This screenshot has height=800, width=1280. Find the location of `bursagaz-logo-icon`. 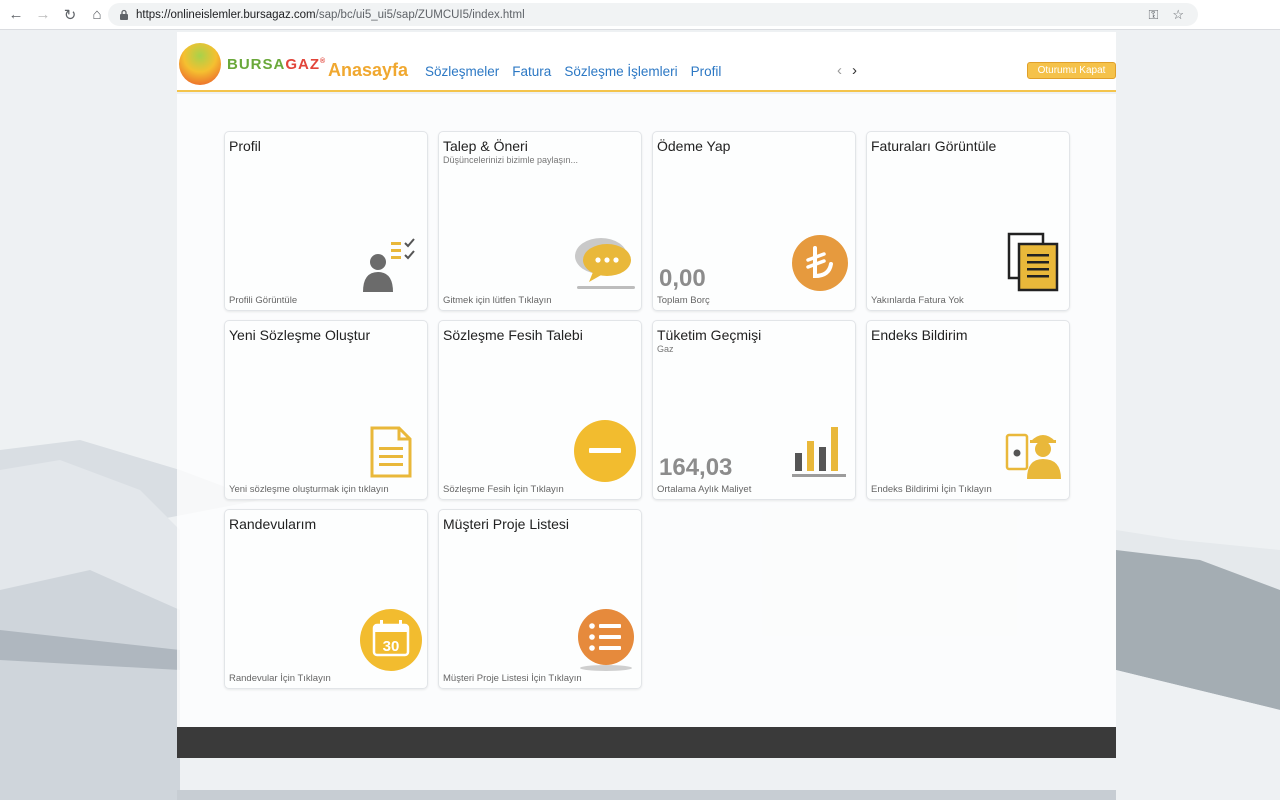

bursagaz-logo-icon is located at coordinates (200, 64).